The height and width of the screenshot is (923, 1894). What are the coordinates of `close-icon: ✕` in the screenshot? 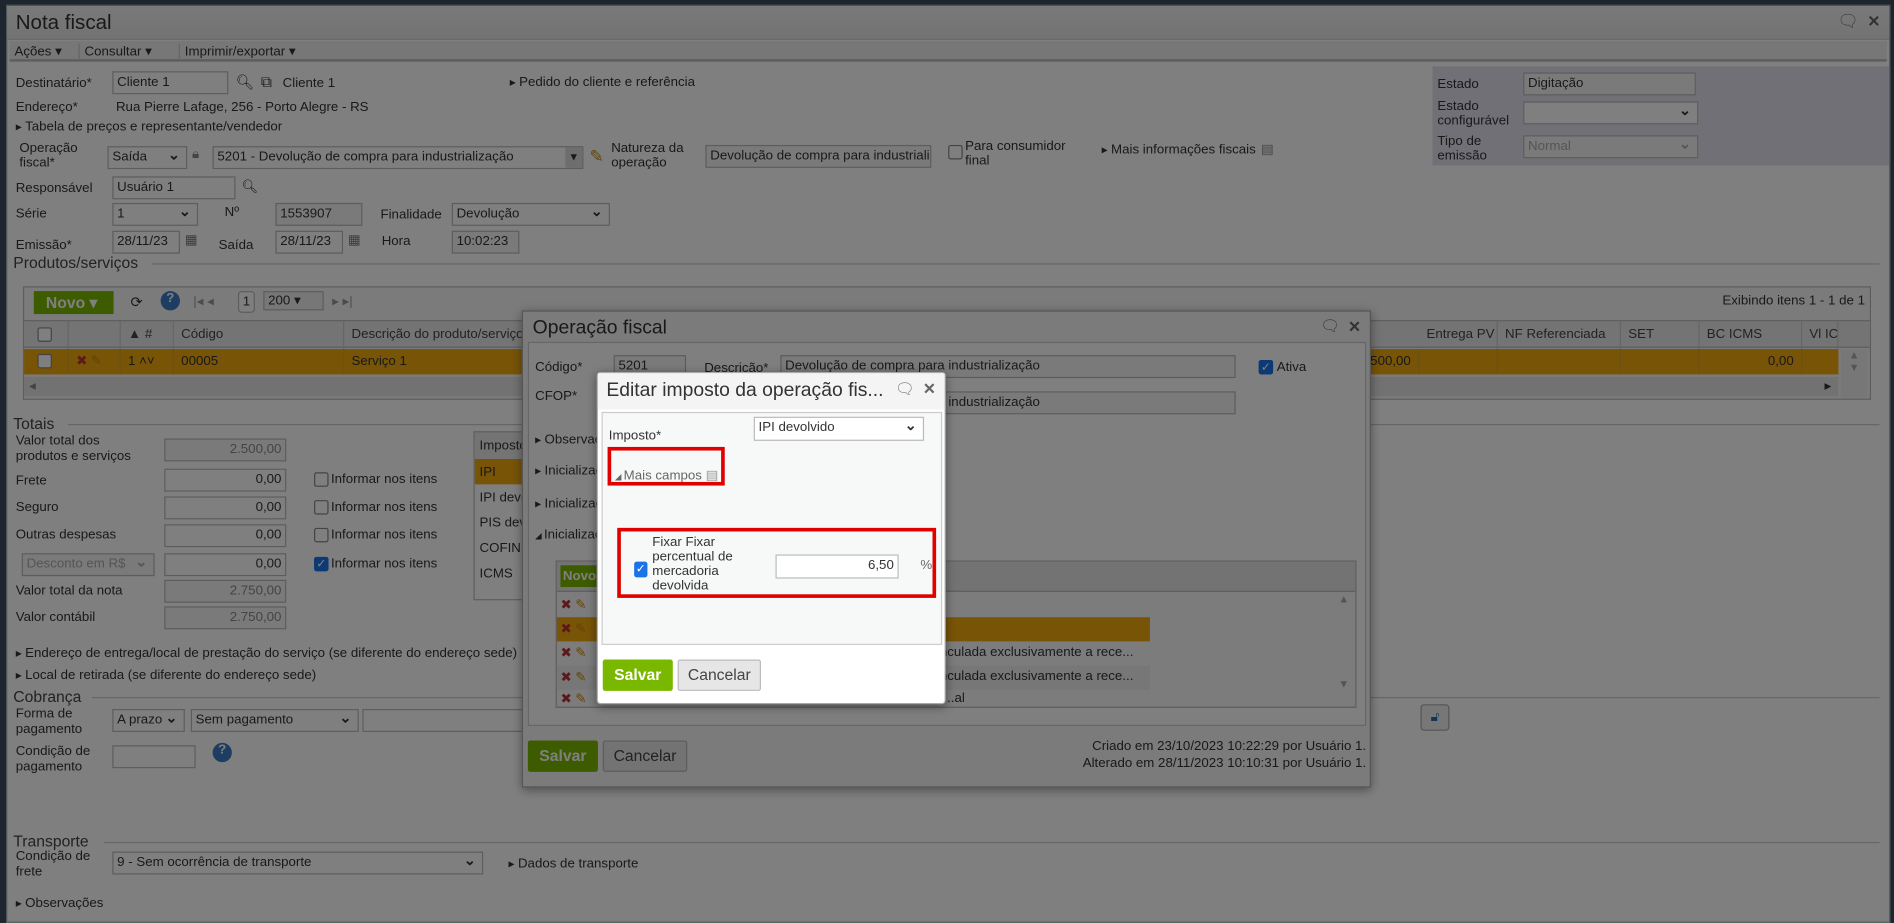 It's located at (929, 388).